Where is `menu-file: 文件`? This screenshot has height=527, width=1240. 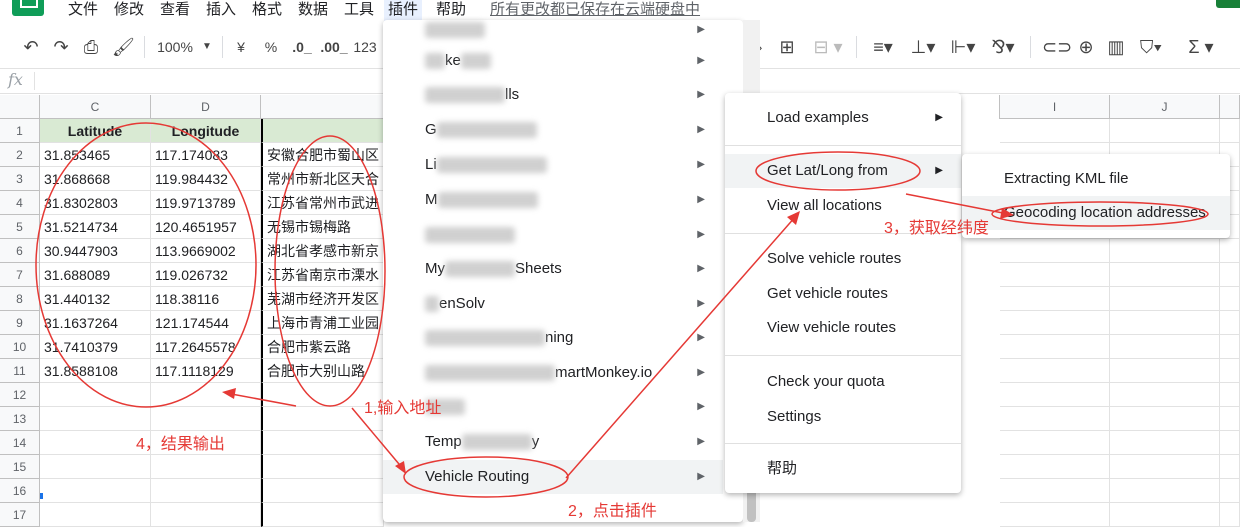
menu-file: 文件 is located at coordinates (83, 11).